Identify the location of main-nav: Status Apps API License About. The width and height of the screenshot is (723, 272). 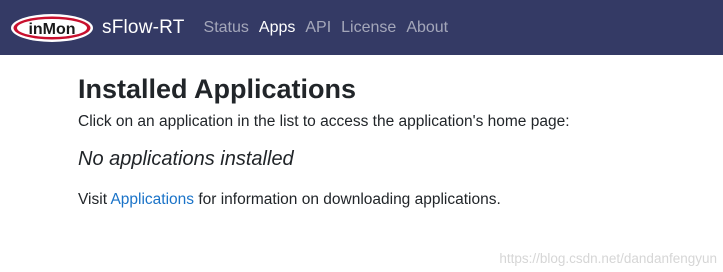
(326, 27).